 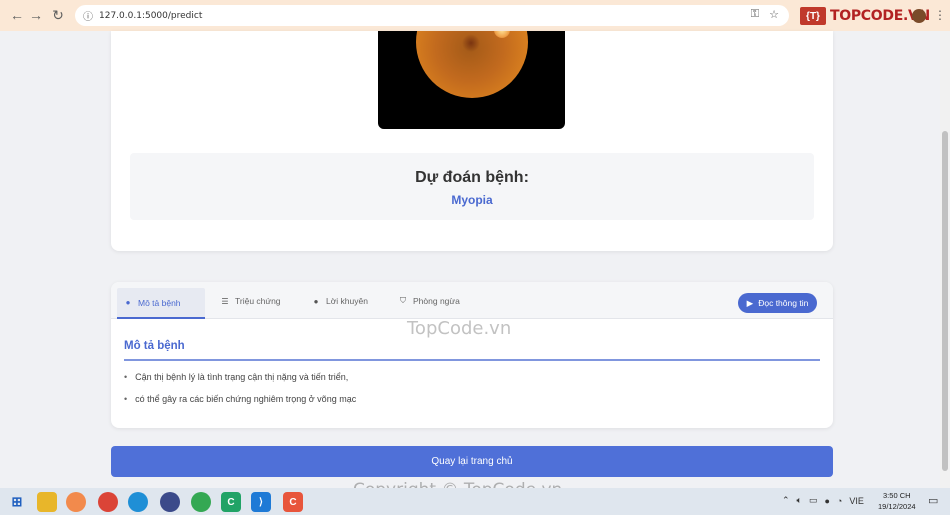 I want to click on list-icon: ☰, so click(x=225, y=301).